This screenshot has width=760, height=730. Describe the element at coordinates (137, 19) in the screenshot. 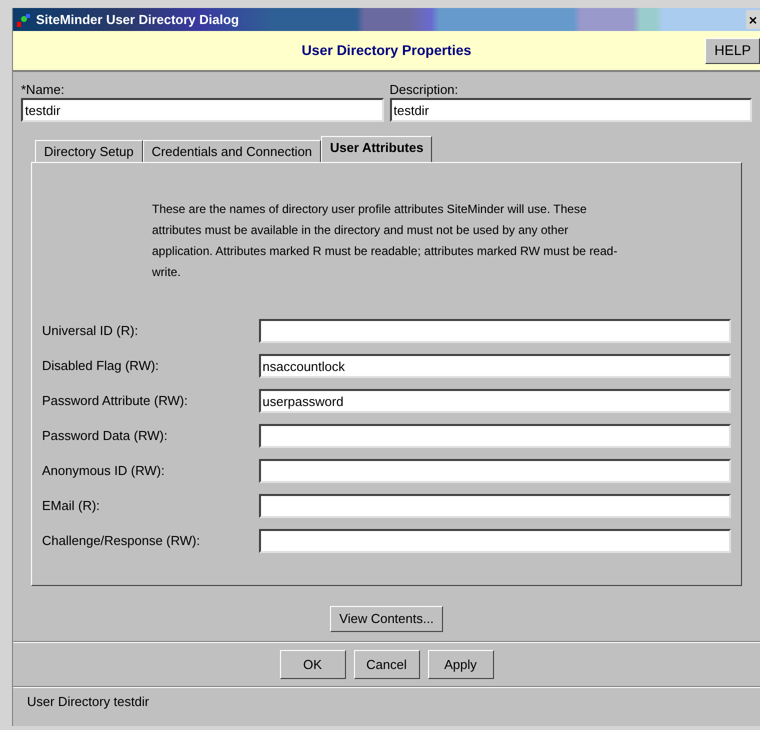

I see `window-title: SiteMinder User Directory Dialog` at that location.